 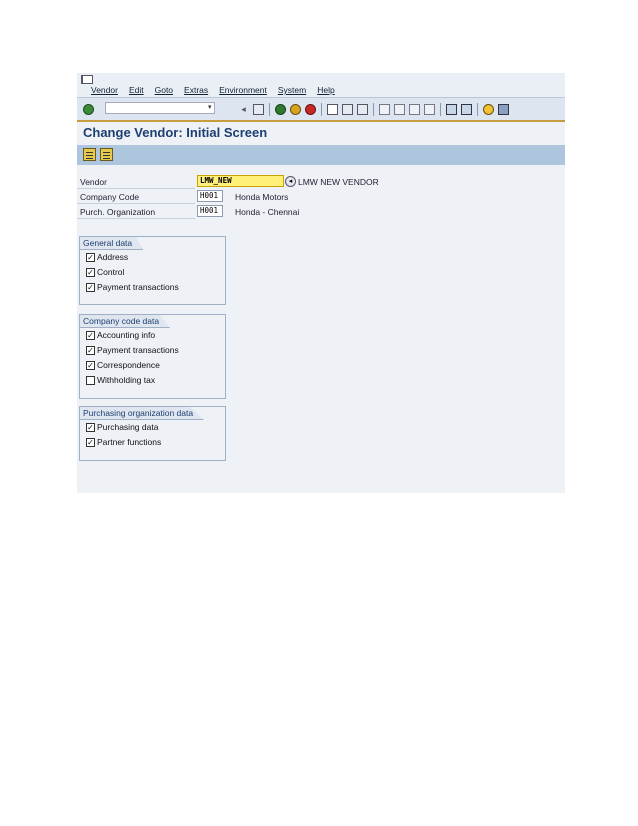 What do you see at coordinates (384, 109) in the screenshot?
I see `first-page-icon` at bounding box center [384, 109].